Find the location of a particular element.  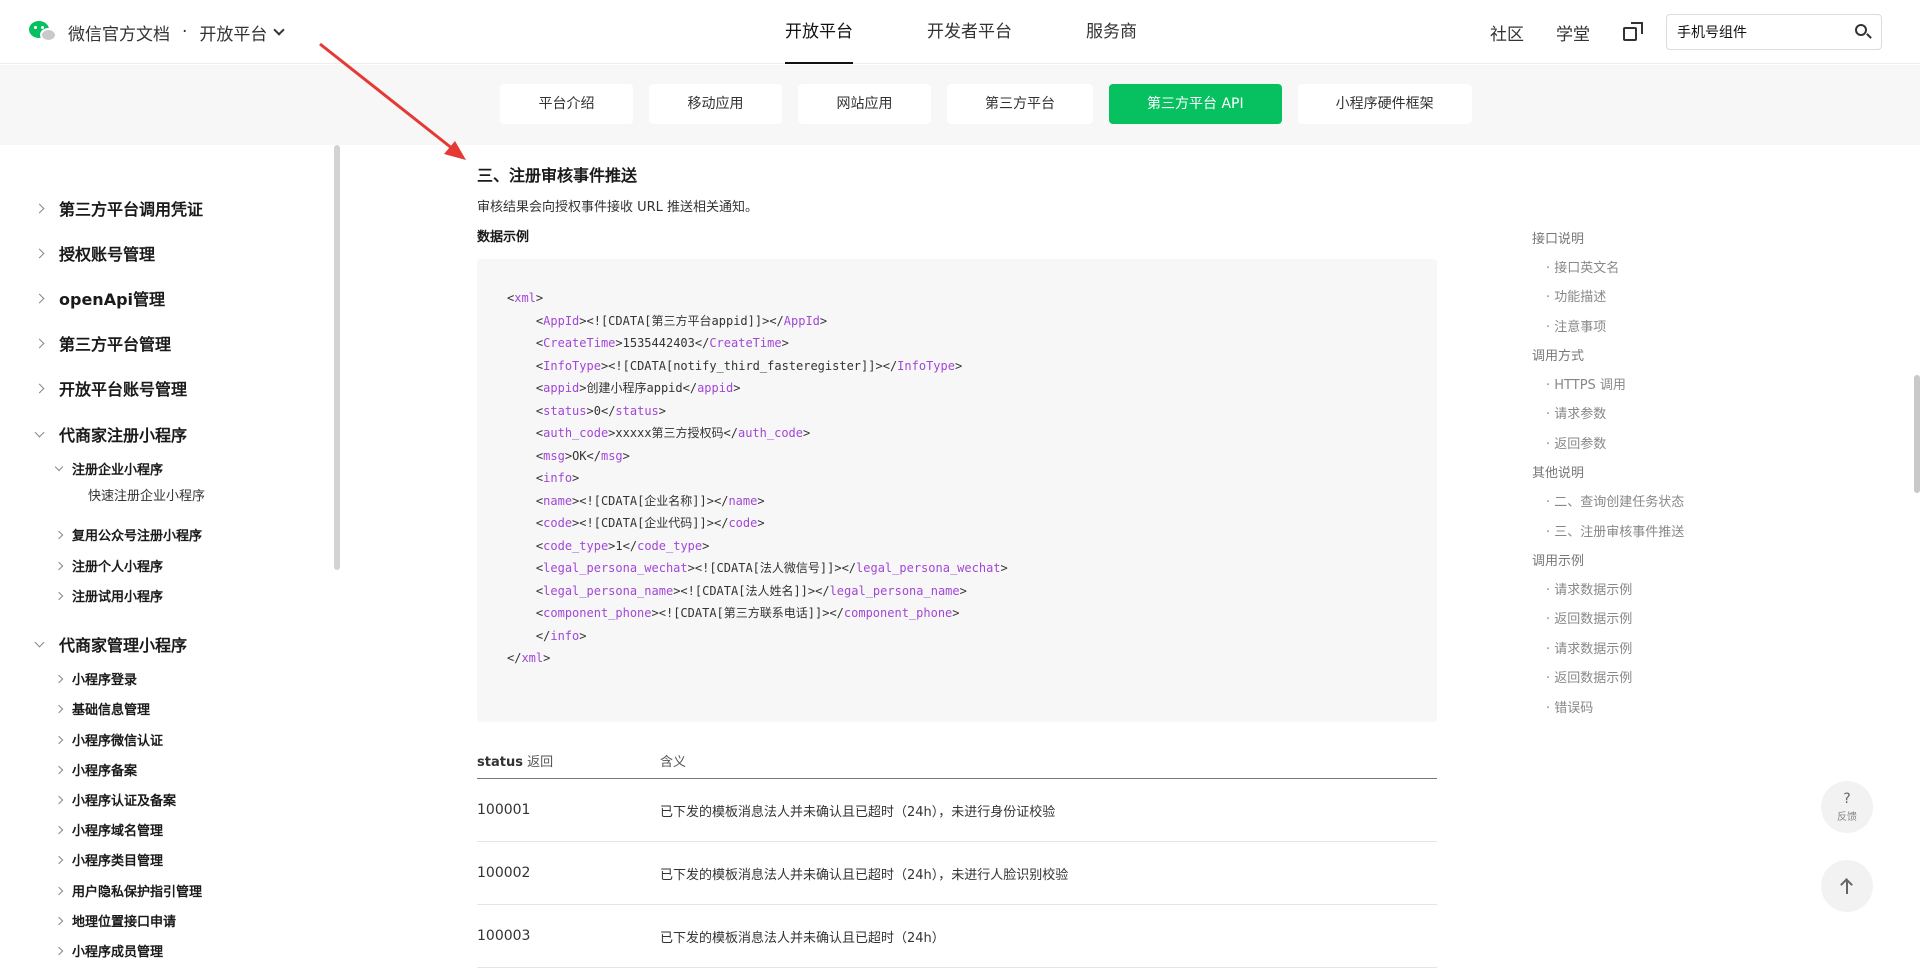

toc-item: · 错误码 is located at coordinates (1569, 706).